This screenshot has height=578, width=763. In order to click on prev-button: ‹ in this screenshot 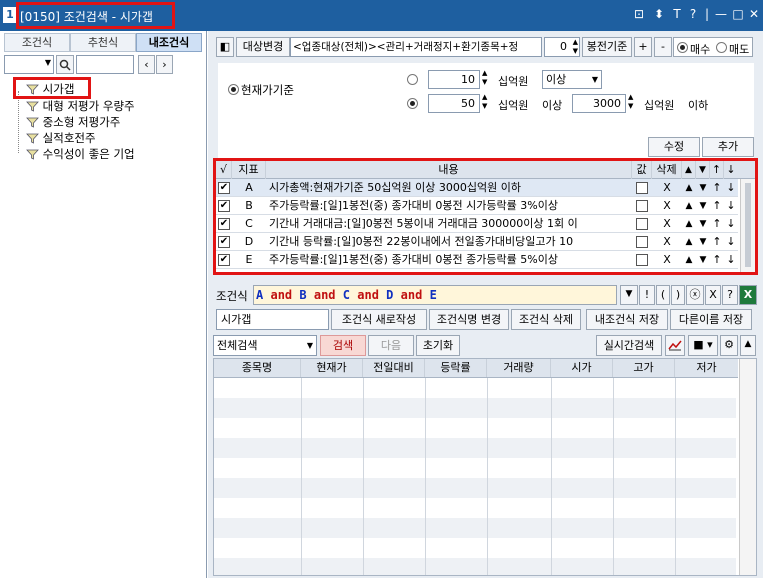, I will do `click(146, 64)`.